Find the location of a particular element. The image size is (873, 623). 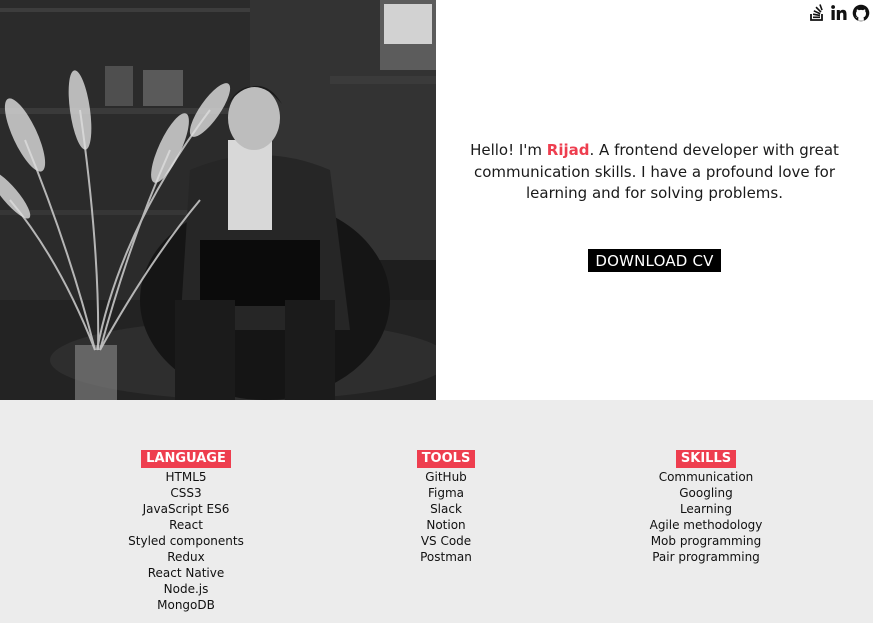

list-item: MongoDB is located at coordinates (186, 605).